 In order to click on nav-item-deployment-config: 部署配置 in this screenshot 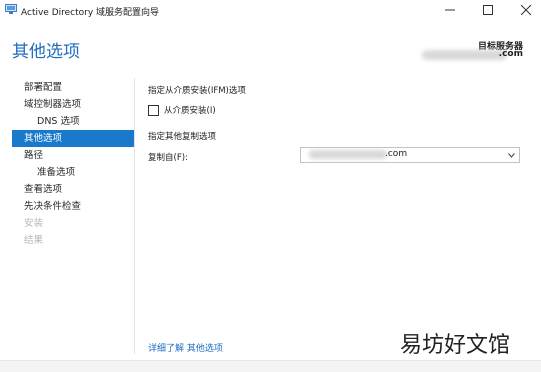, I will do `click(73, 87)`.